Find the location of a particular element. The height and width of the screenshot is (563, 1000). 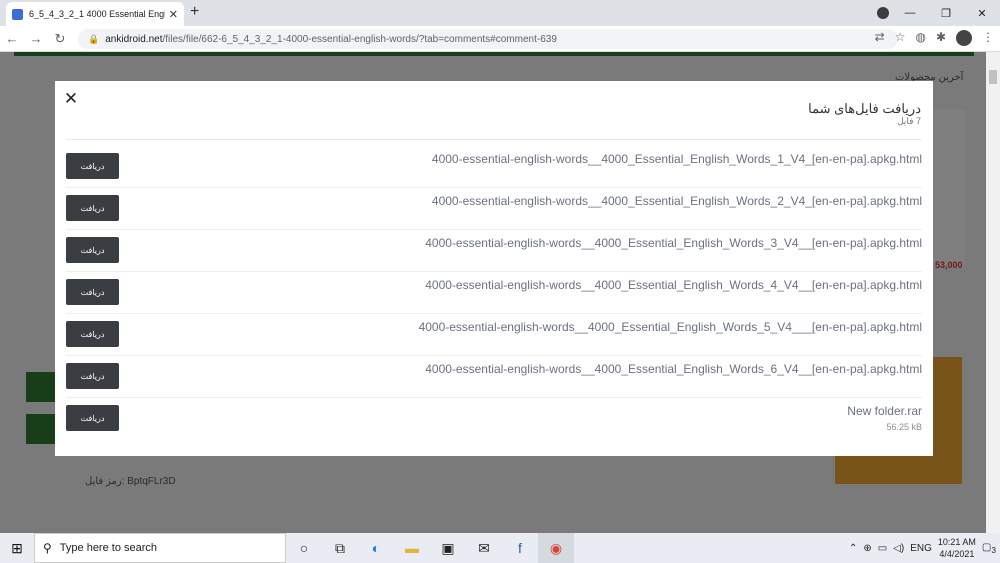

tab-title: 6_5_4_3_2_1 4000 Essential Englis is located at coordinates (97, 14).